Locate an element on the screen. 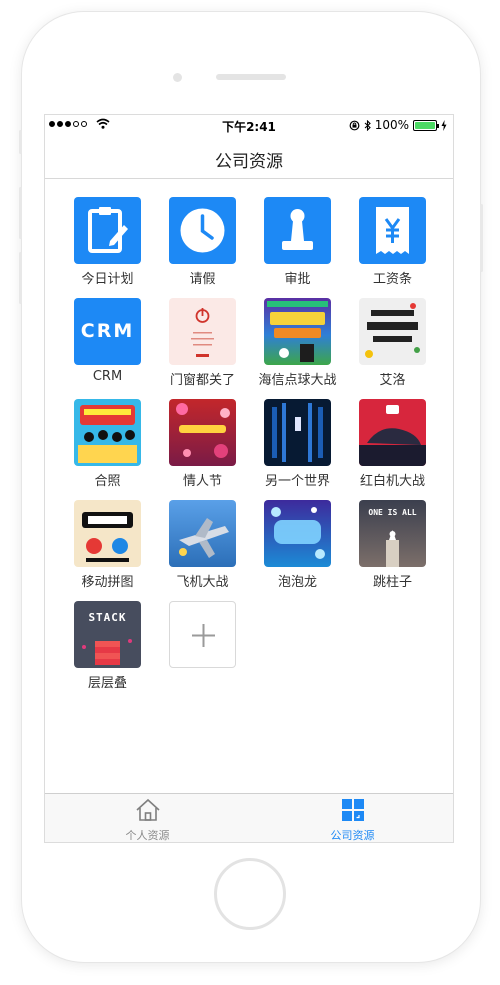 This screenshot has width=500, height=985. tab-label: 公司资源 is located at coordinates (352, 835).